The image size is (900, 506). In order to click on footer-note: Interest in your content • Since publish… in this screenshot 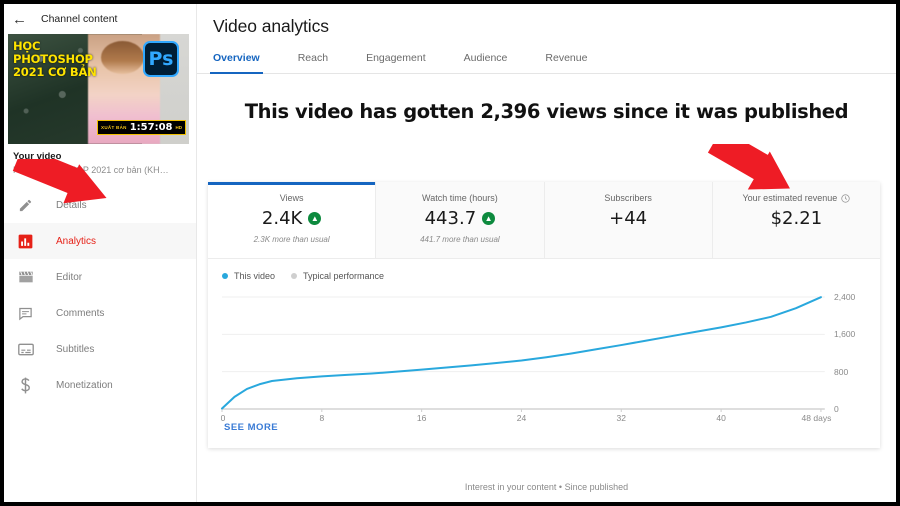, I will do `click(546, 487)`.